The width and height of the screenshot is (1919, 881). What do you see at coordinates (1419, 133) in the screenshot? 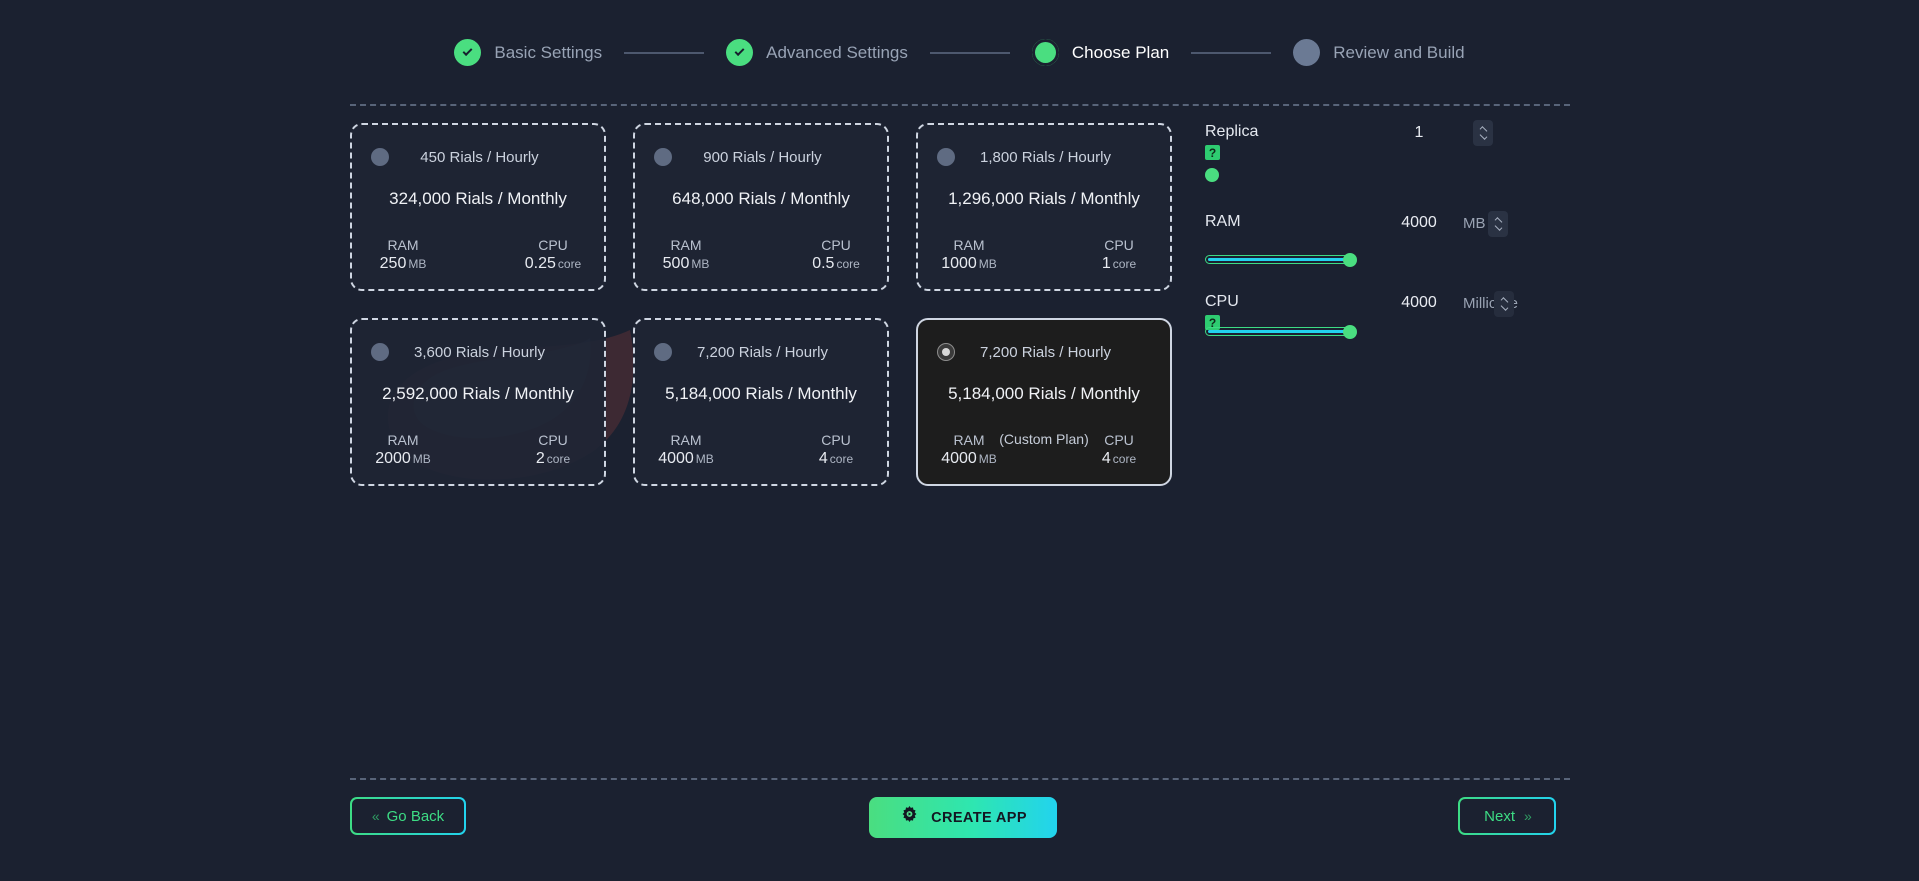
I see `replica-value: 1` at bounding box center [1419, 133].